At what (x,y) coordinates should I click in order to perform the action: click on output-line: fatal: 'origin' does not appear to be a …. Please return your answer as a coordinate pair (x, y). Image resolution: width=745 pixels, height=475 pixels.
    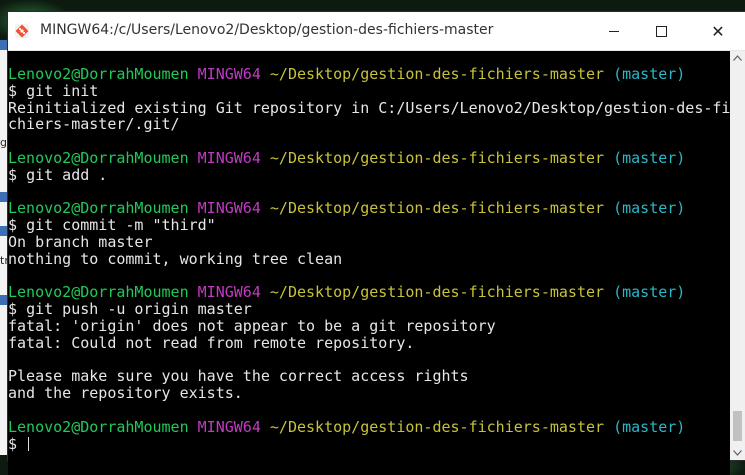
    Looking at the image, I should click on (252, 325).